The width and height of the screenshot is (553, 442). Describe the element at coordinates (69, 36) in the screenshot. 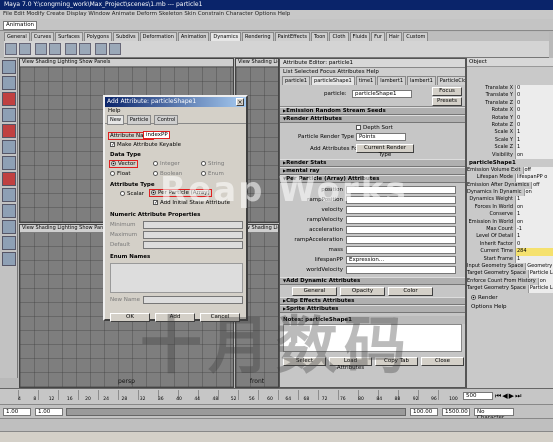

I see `shelf-tab-surfaces: Surfaces` at that location.